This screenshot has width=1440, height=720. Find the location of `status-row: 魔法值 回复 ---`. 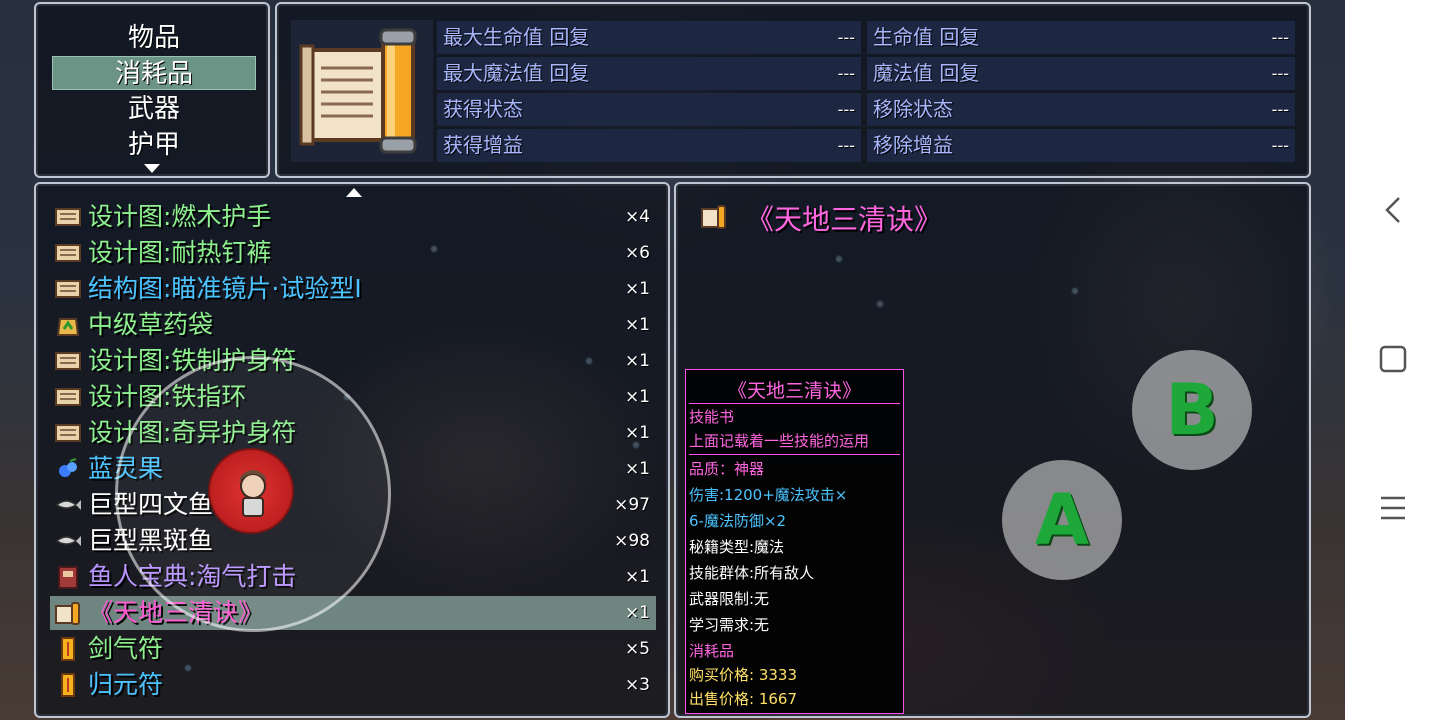

status-row: 魔法值 回复 --- is located at coordinates (1081, 73).